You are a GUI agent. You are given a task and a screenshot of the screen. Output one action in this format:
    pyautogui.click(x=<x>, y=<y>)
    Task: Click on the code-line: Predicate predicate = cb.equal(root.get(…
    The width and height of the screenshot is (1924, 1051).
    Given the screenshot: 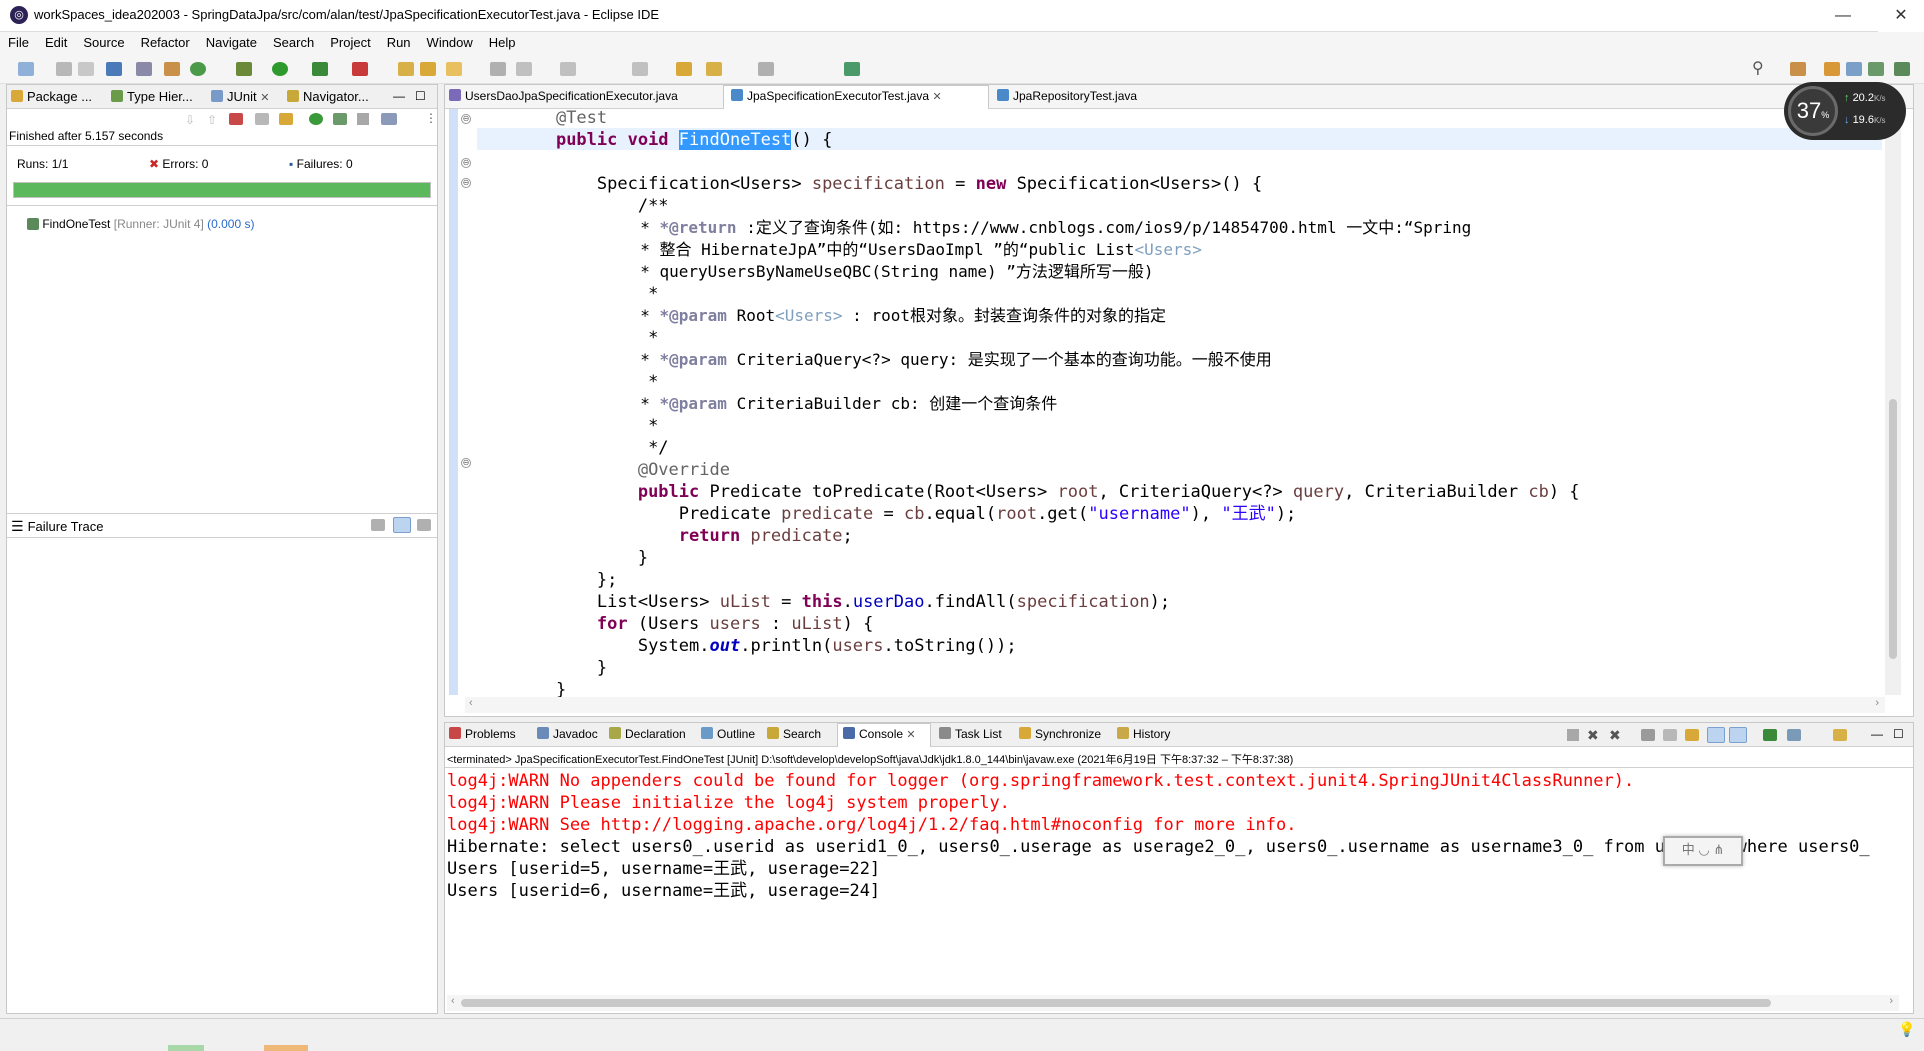 What is the action you would take?
    pyautogui.click(x=906, y=514)
    